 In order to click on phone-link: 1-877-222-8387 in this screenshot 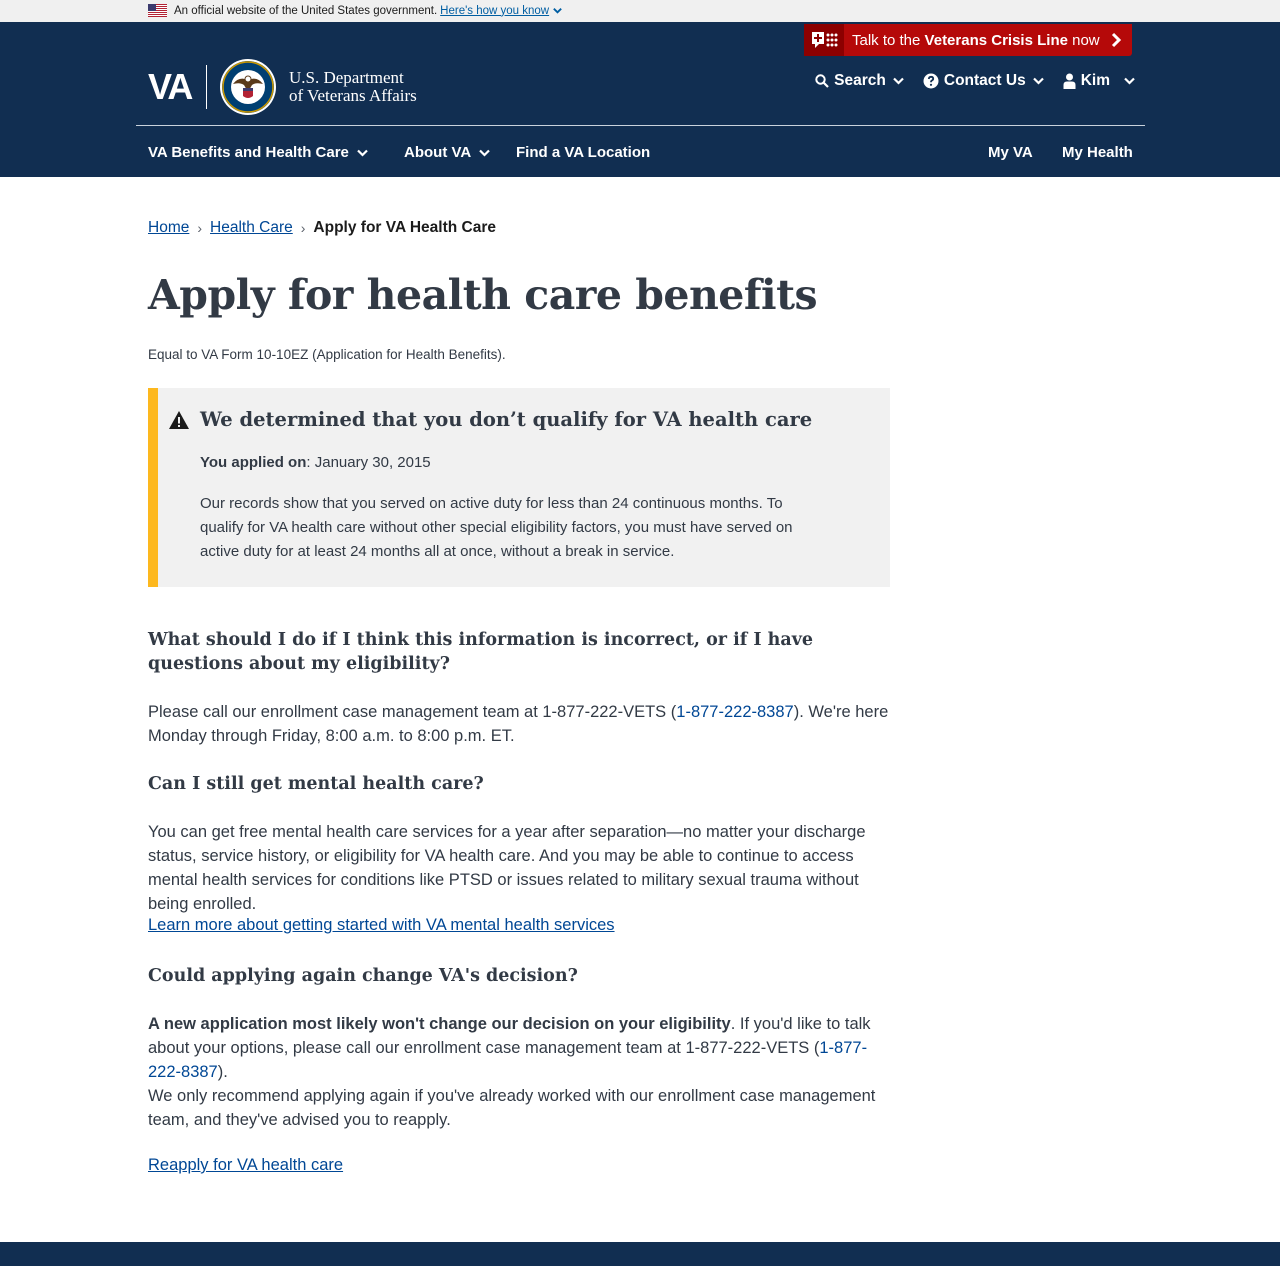, I will do `click(734, 712)`.